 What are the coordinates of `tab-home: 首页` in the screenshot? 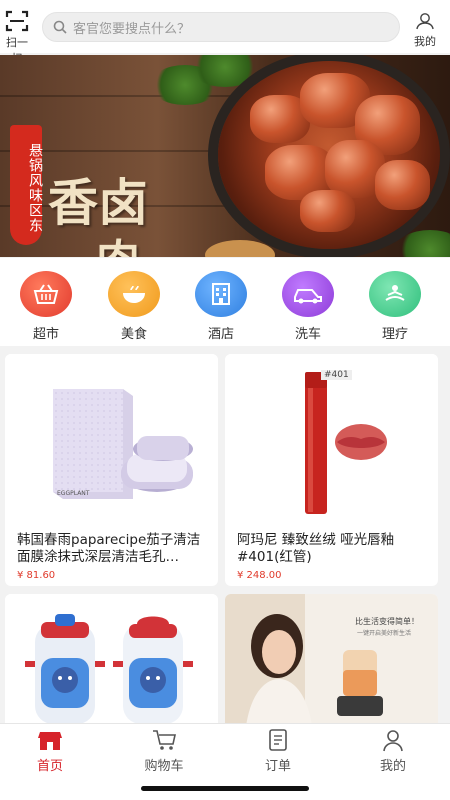 It's located at (50, 751).